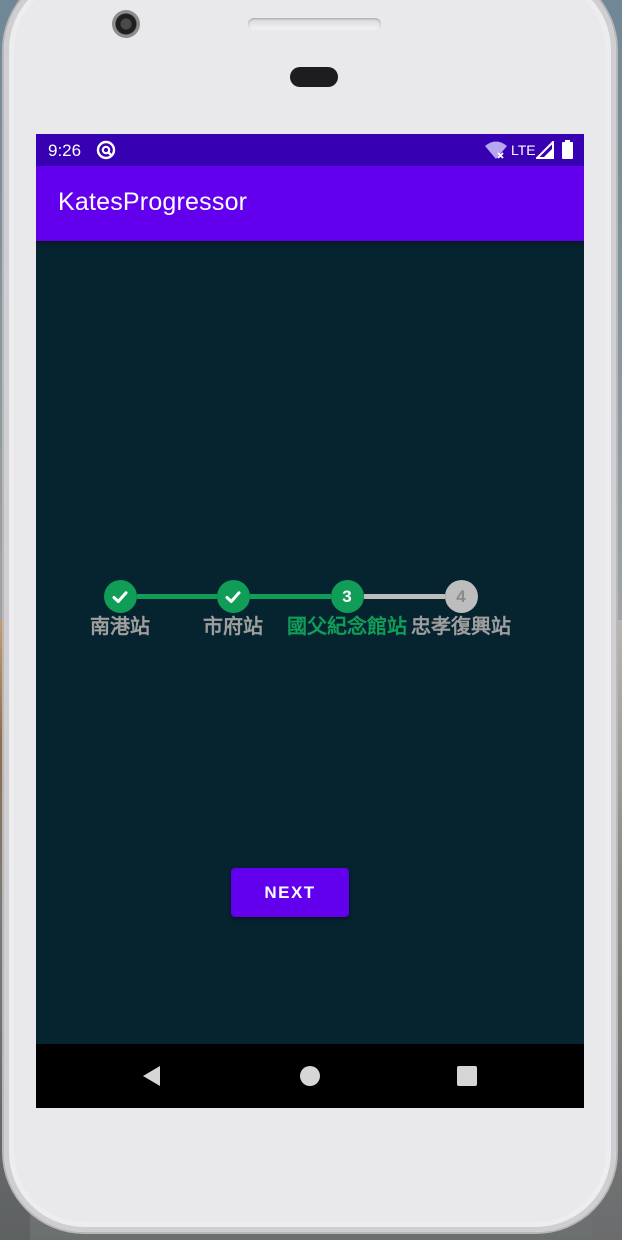 The height and width of the screenshot is (1240, 622). I want to click on front-camera, so click(126, 24).